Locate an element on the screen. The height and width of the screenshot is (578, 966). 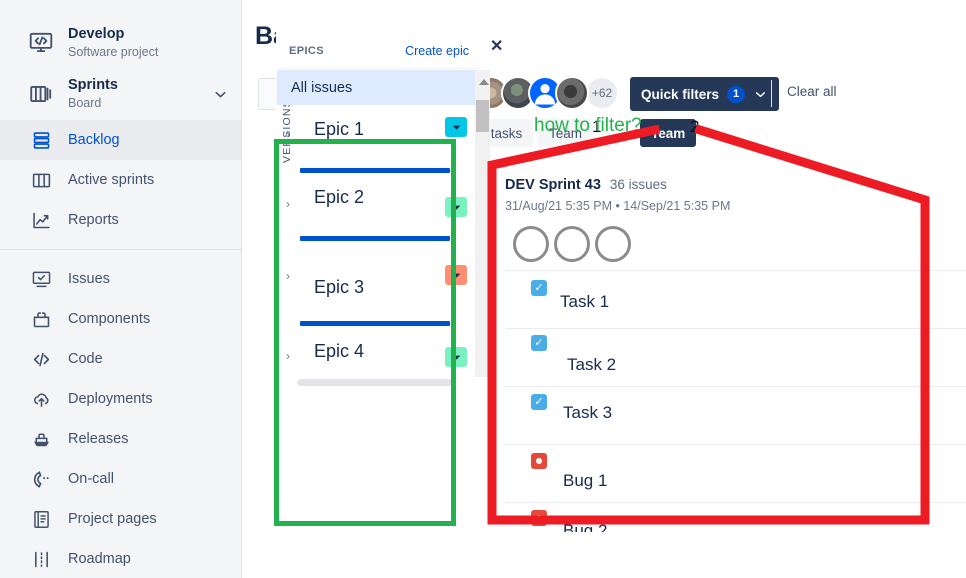
roadmap-icon is located at coordinates (41, 559).